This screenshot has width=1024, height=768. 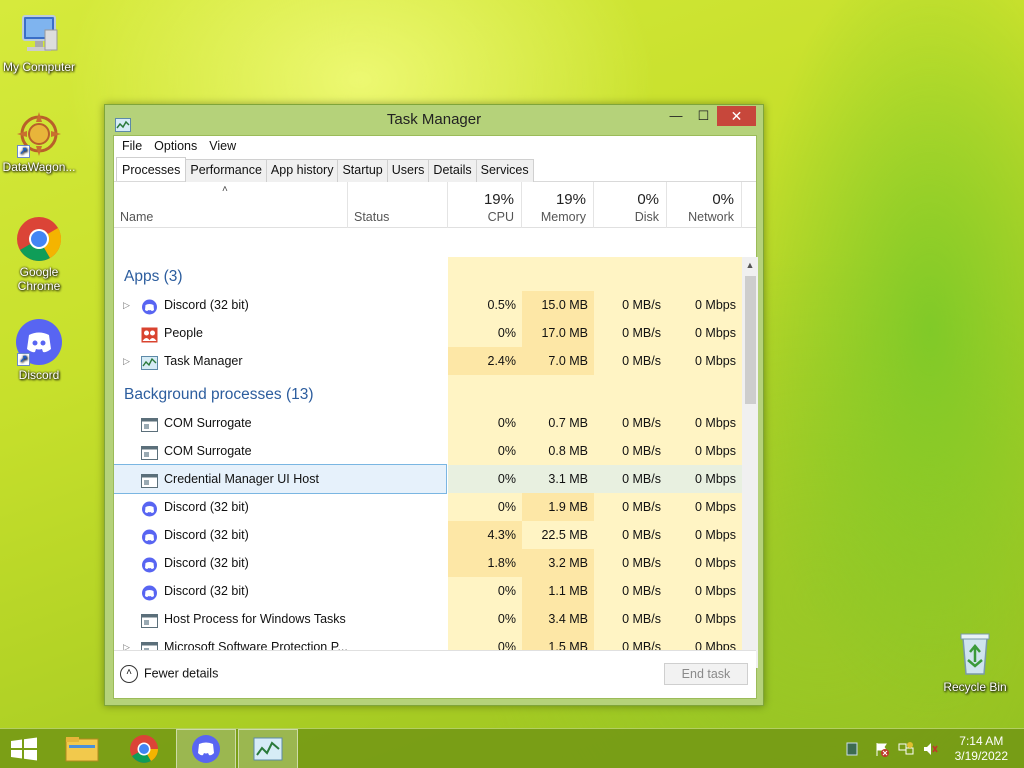 What do you see at coordinates (39, 342) in the screenshot?
I see `discord-icon: ↗` at bounding box center [39, 342].